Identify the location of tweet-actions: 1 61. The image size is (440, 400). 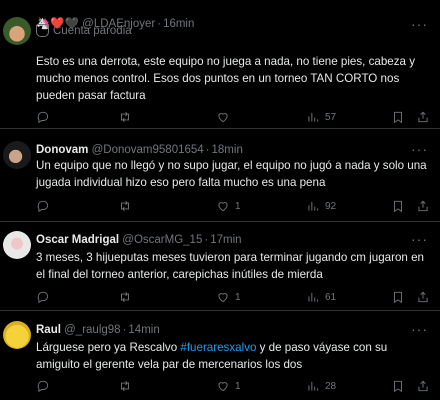
(234, 298).